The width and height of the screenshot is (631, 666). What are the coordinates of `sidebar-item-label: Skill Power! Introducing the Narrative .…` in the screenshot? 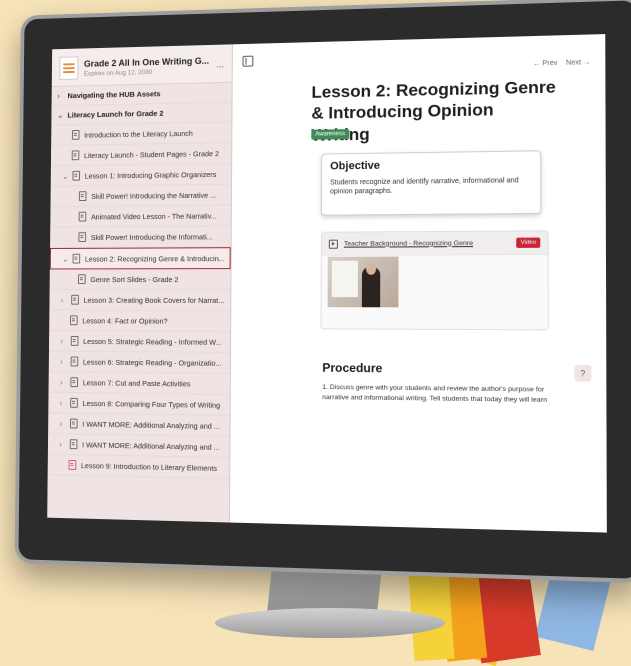 It's located at (154, 195).